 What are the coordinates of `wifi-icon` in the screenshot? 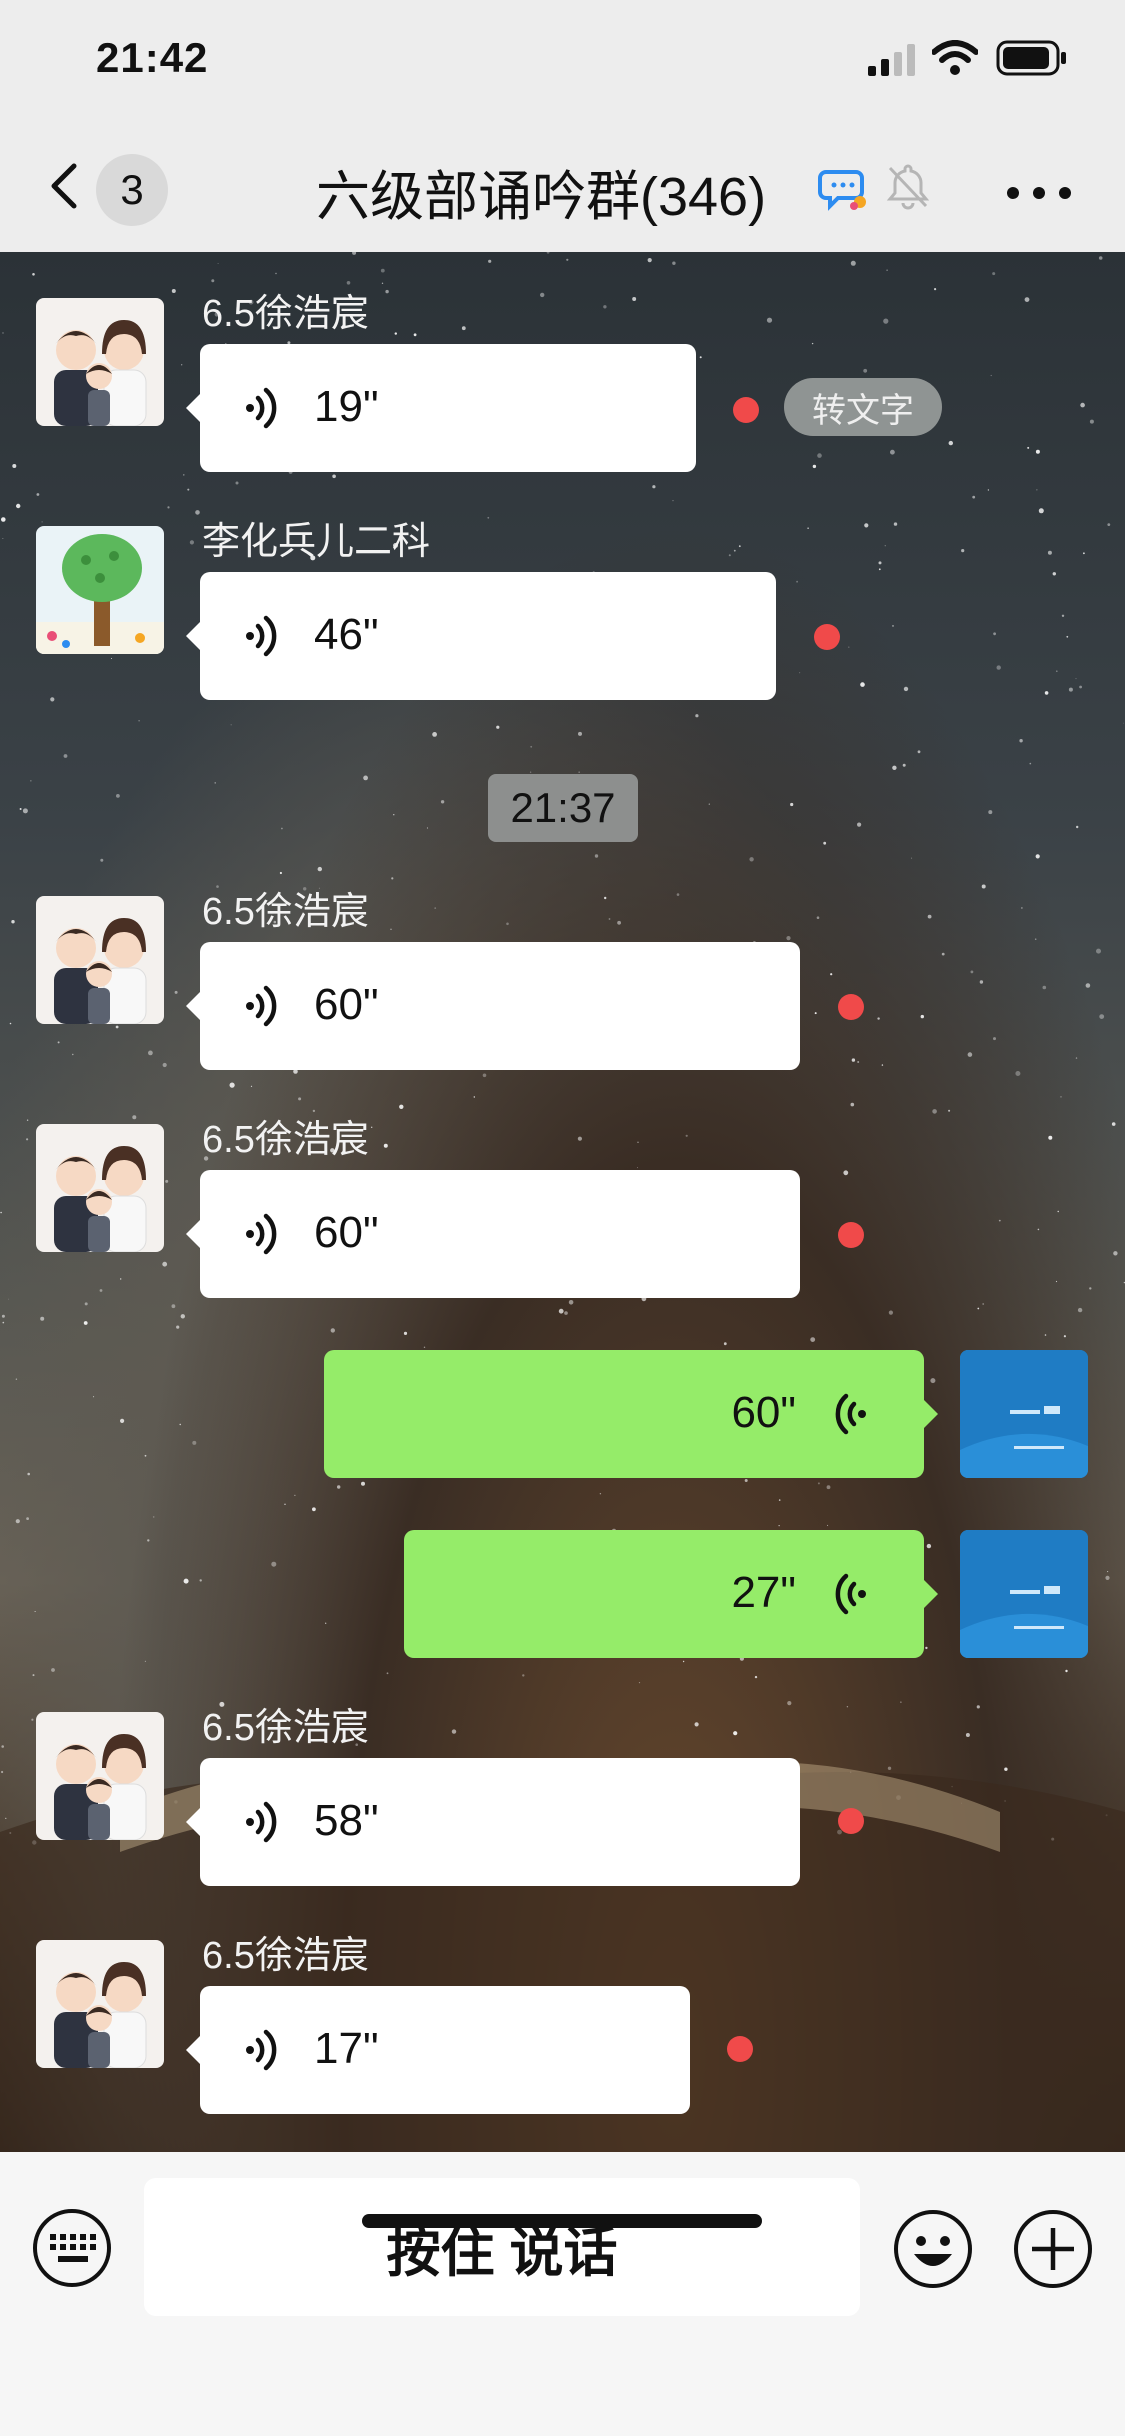 It's located at (955, 57).